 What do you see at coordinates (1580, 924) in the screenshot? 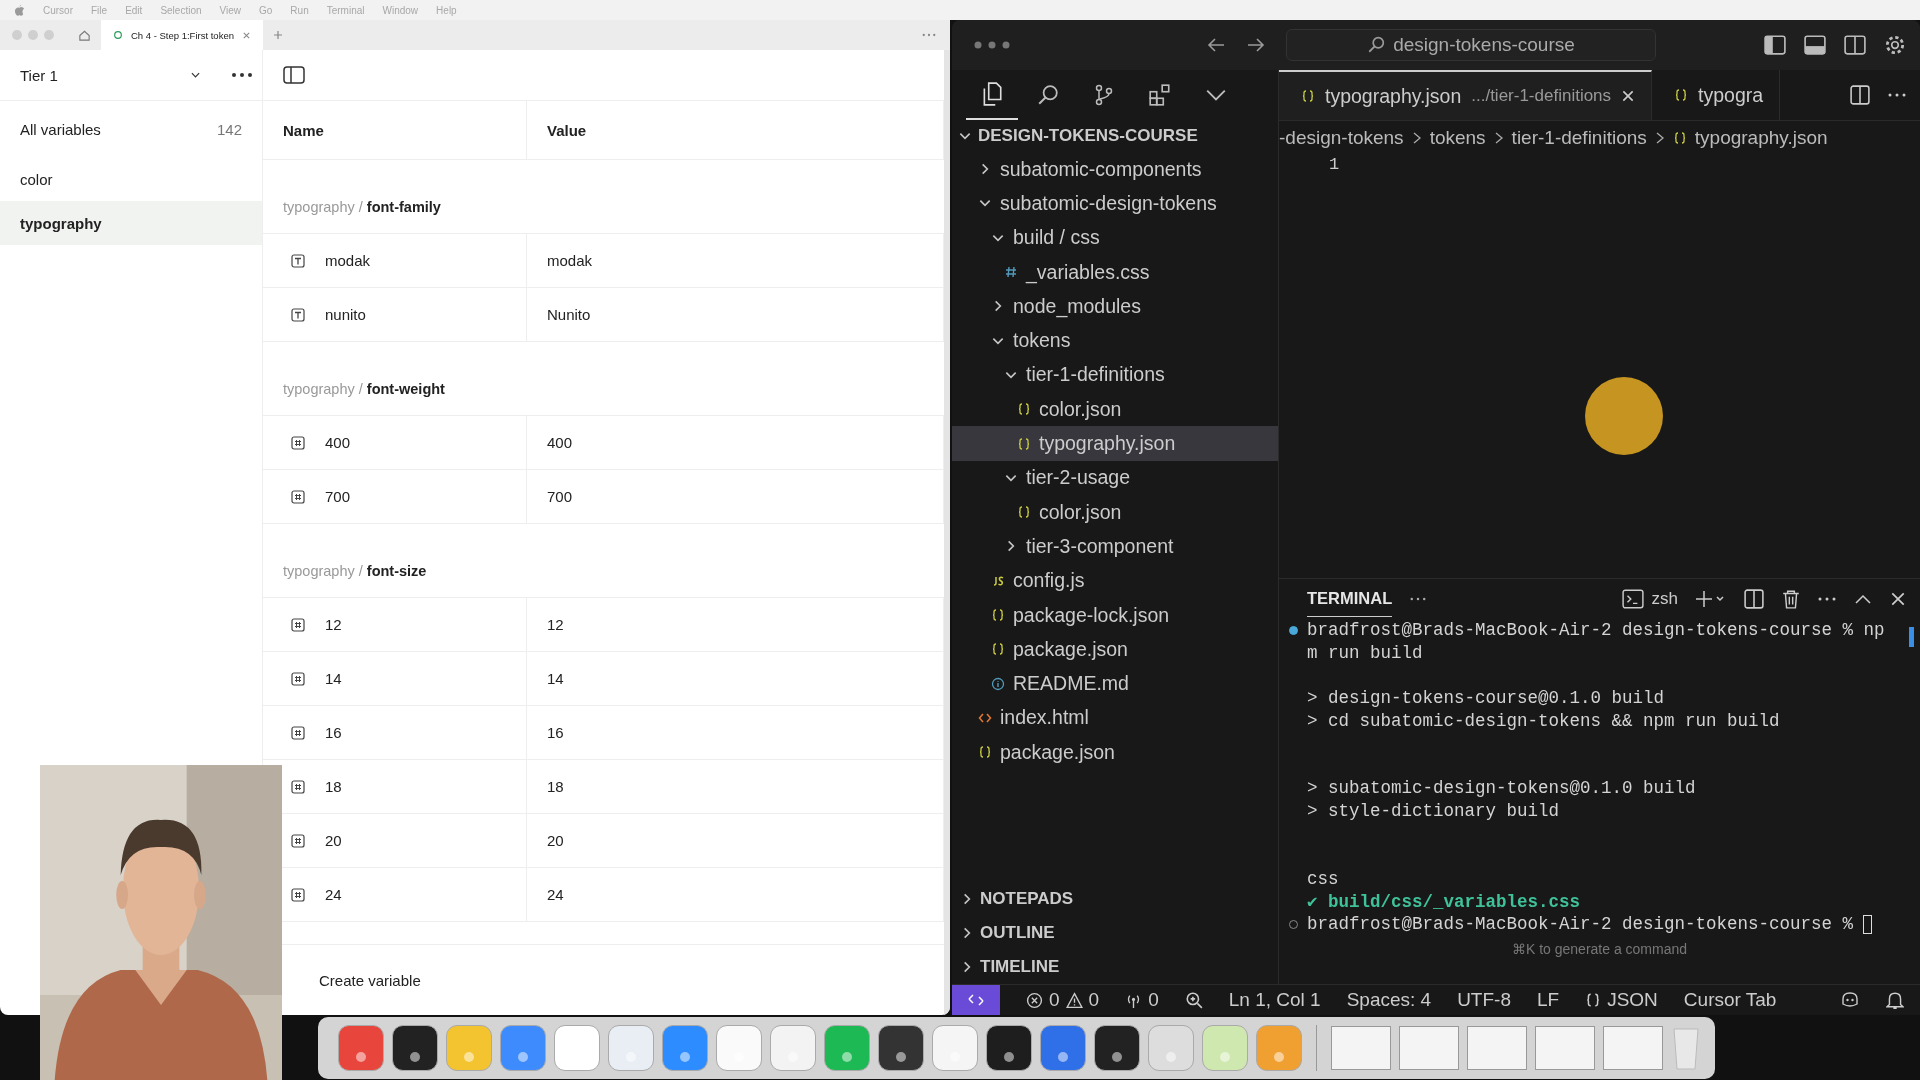
I see `terminal-line: bradfrost@Brads-MacBook-Air-2 design-tokens-course %` at bounding box center [1580, 924].